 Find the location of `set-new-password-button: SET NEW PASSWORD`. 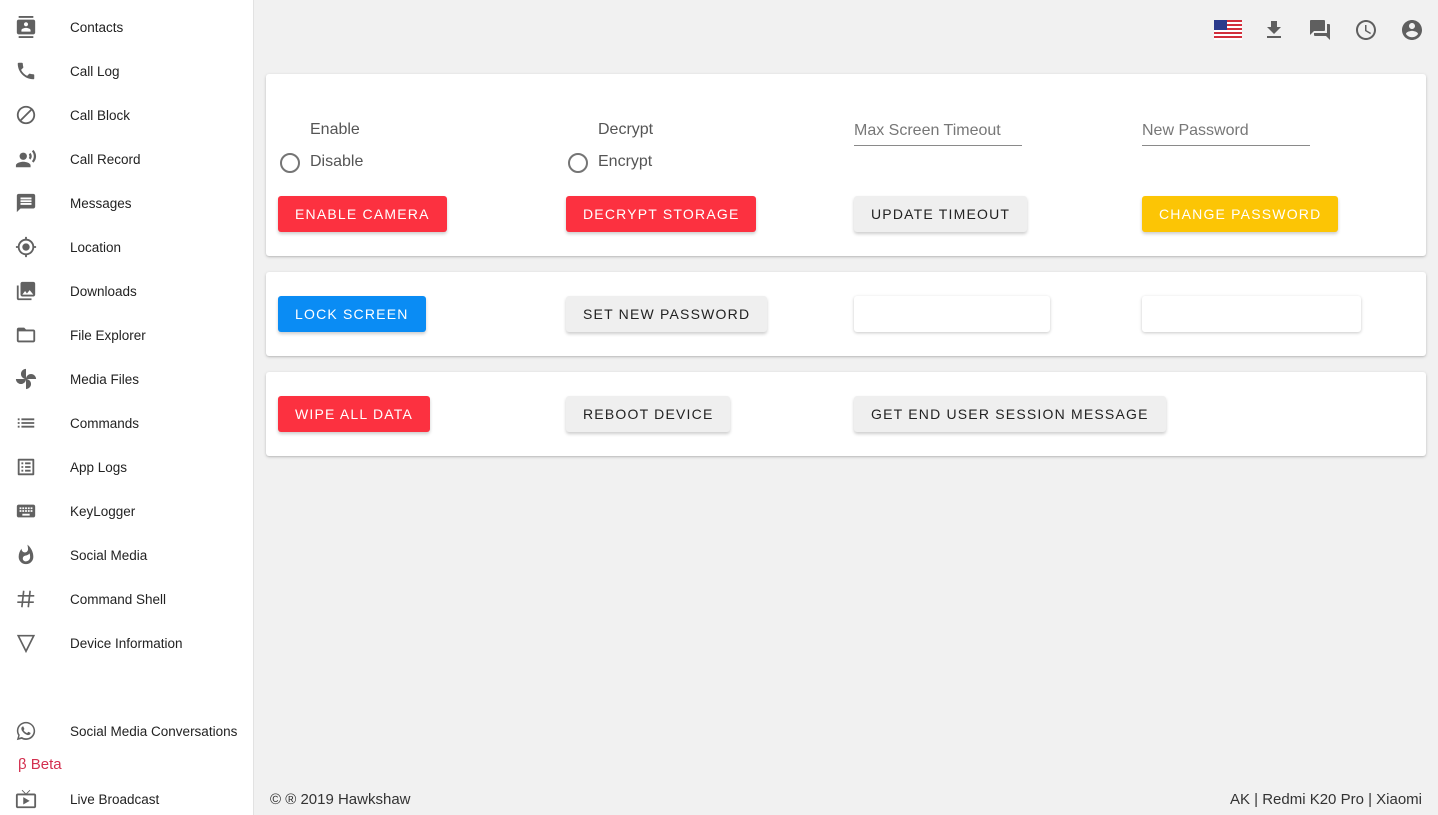

set-new-password-button: SET NEW PASSWORD is located at coordinates (667, 314).